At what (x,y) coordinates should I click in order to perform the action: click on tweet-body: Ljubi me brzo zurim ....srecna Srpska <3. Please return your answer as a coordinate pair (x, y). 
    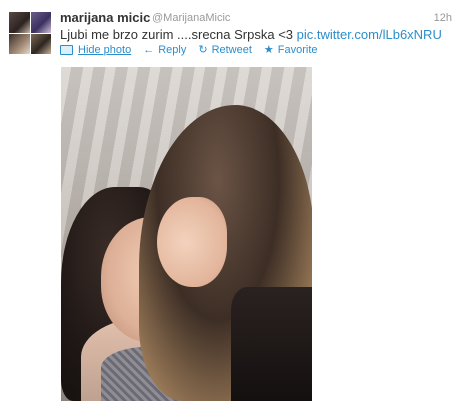
    Looking at the image, I should click on (178, 34).